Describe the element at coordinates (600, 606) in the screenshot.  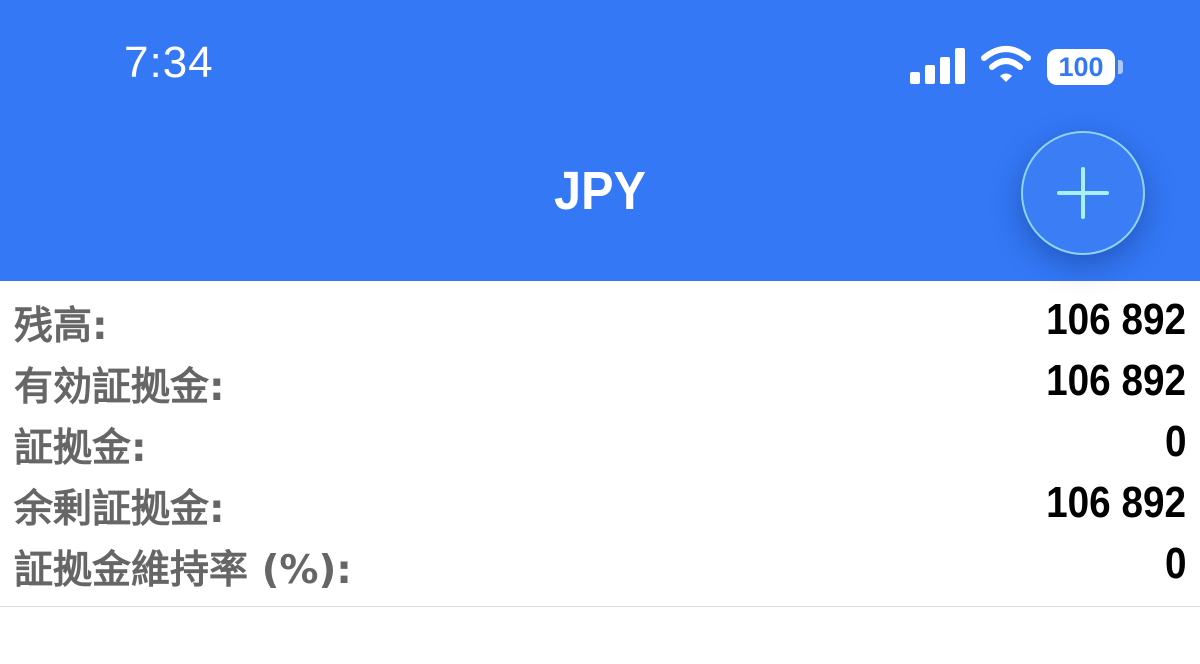
I see `divider` at that location.